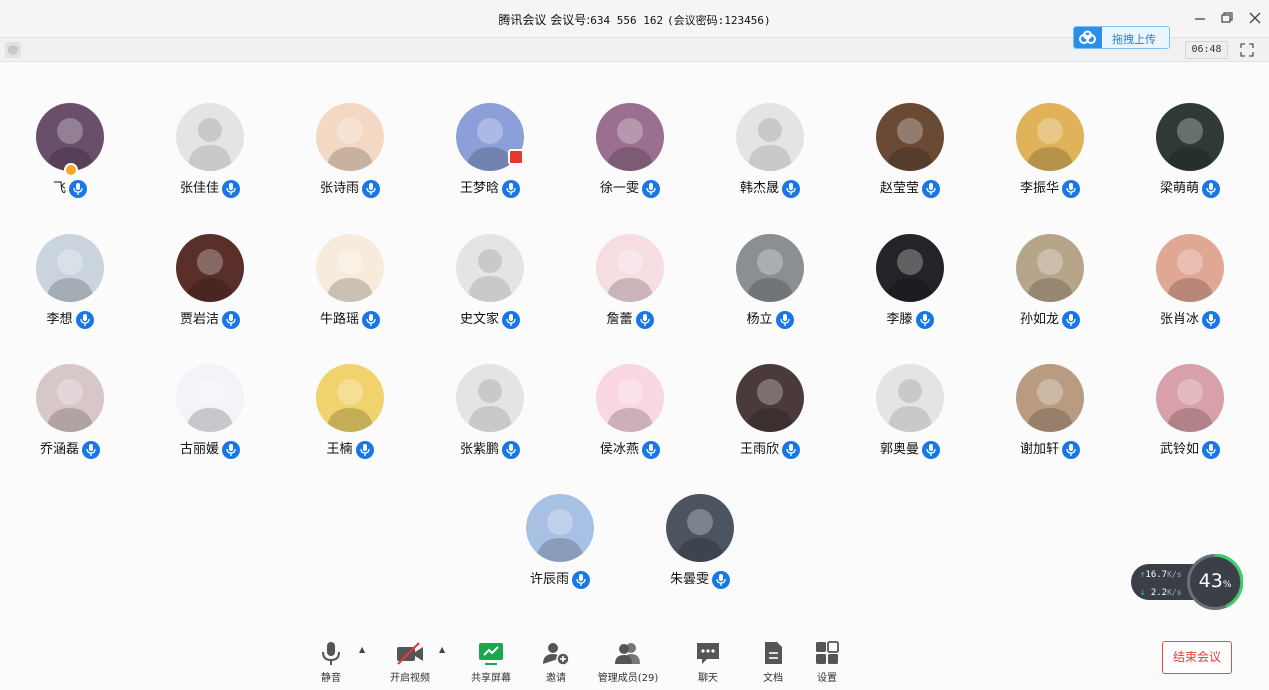  Describe the element at coordinates (1179, 449) in the screenshot. I see `participant-name: 武铃如` at that location.